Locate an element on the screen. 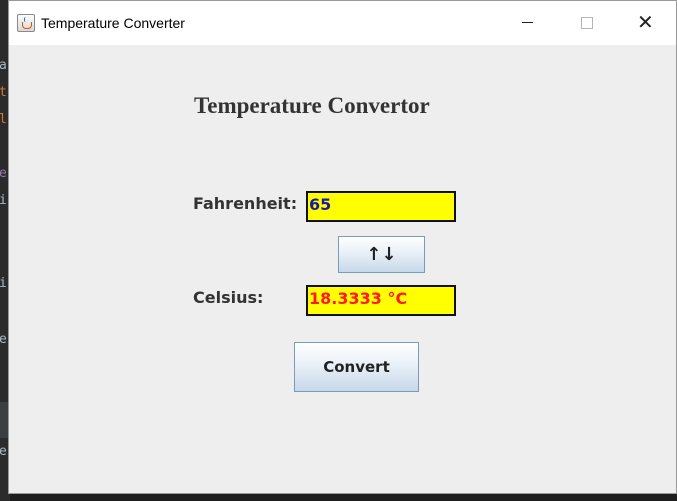 Image resolution: width=677 pixels, height=501 pixels. swap-arrows-icon: ↑↓ is located at coordinates (381, 254).